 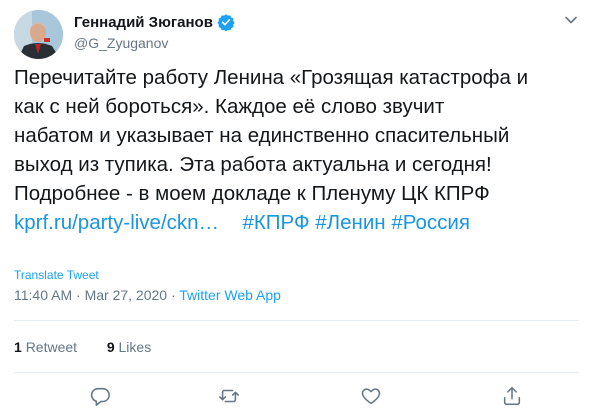 What do you see at coordinates (143, 22) in the screenshot?
I see `author-name: Геннадий Зюганов` at bounding box center [143, 22].